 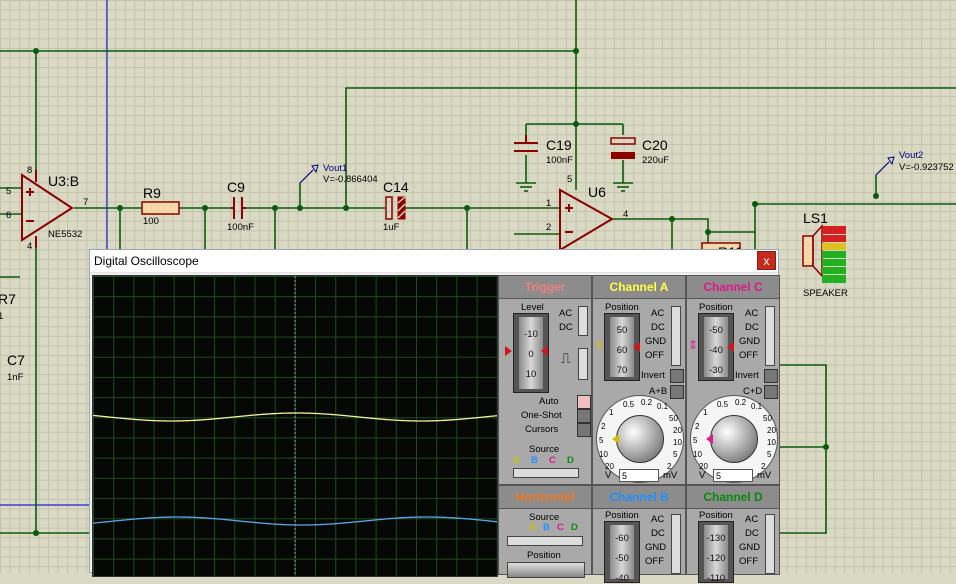 What do you see at coordinates (723, 404) in the screenshot?
I see `channel-c-dial-1: 0.5` at bounding box center [723, 404].